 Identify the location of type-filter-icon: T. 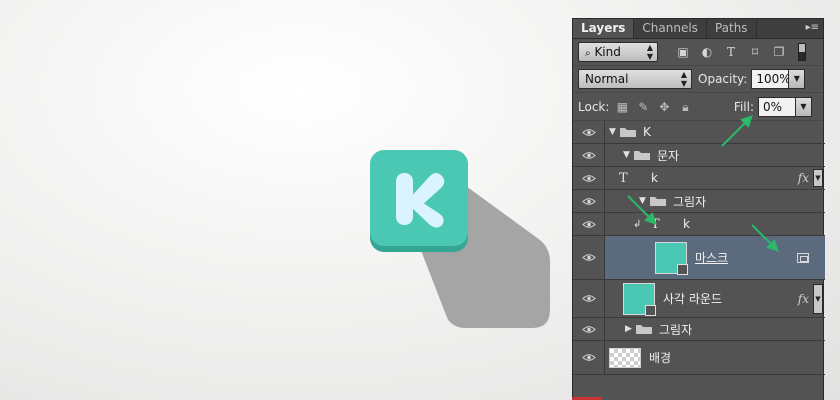
(731, 52).